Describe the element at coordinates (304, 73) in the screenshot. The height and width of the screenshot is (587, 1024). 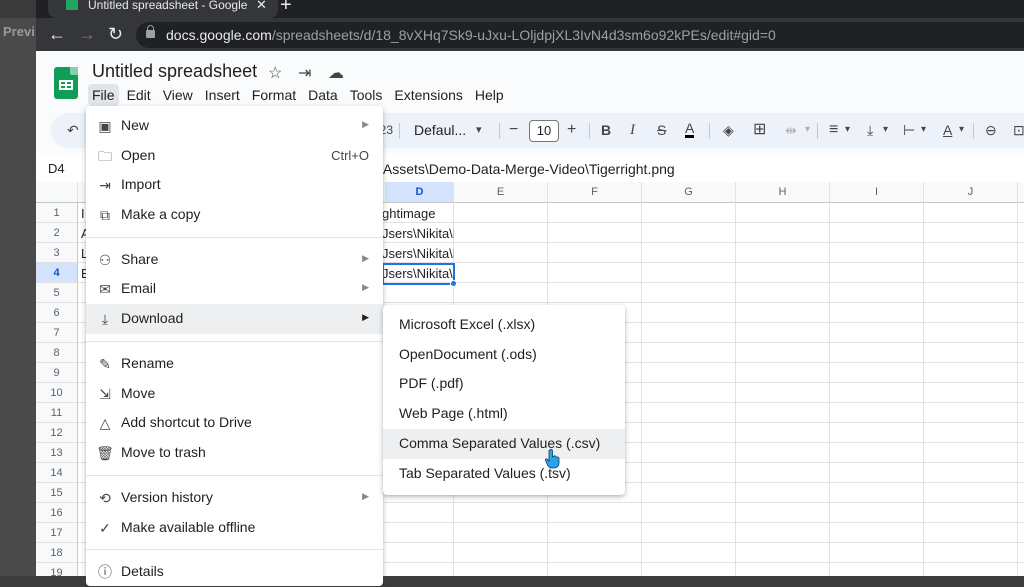
I see `move-icon: ⇥` at that location.